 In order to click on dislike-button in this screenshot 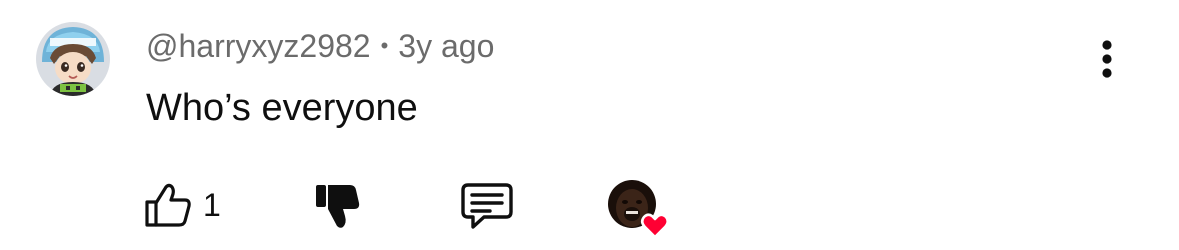, I will do `click(337, 206)`.